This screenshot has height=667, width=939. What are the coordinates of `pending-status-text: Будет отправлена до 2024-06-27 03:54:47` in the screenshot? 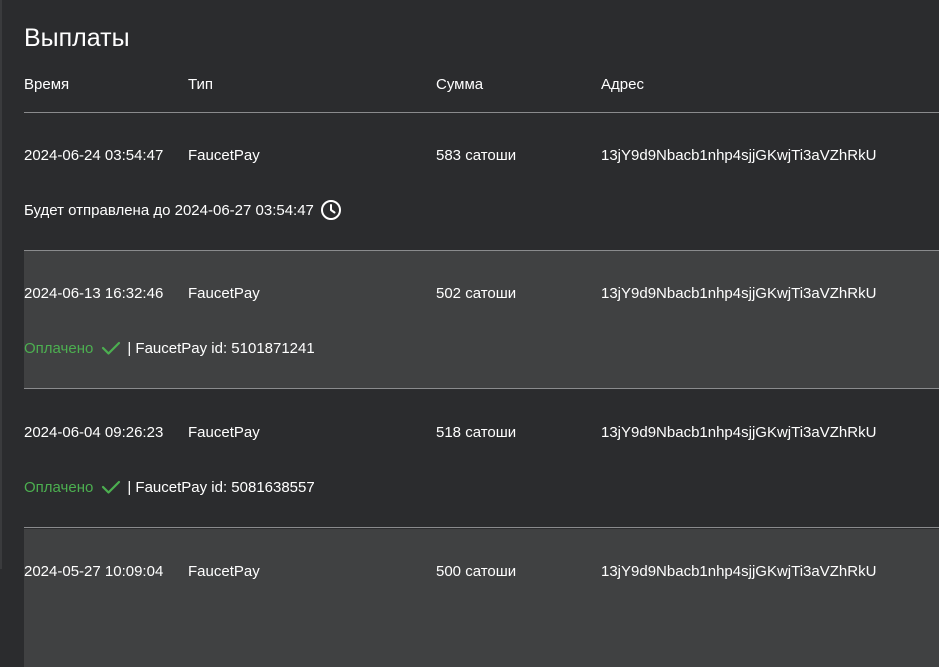 It's located at (169, 210).